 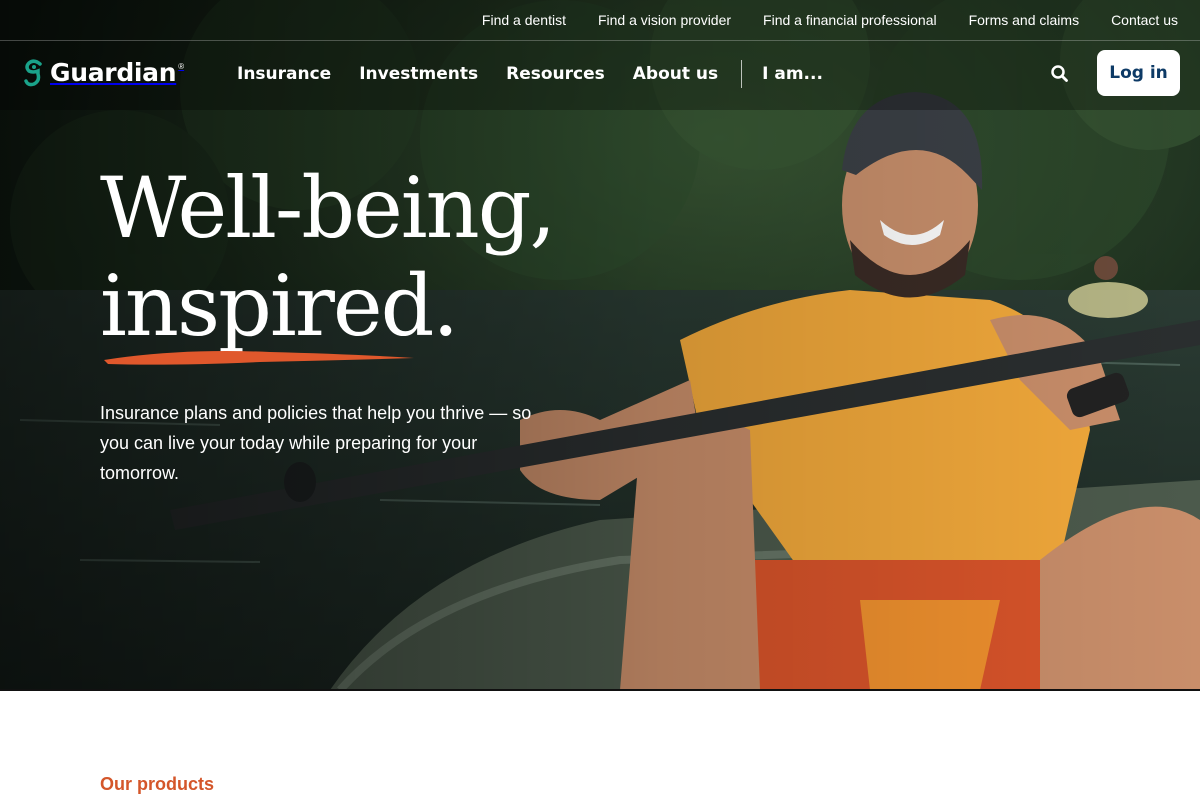 What do you see at coordinates (1138, 73) in the screenshot?
I see `login-button: Log in` at bounding box center [1138, 73].